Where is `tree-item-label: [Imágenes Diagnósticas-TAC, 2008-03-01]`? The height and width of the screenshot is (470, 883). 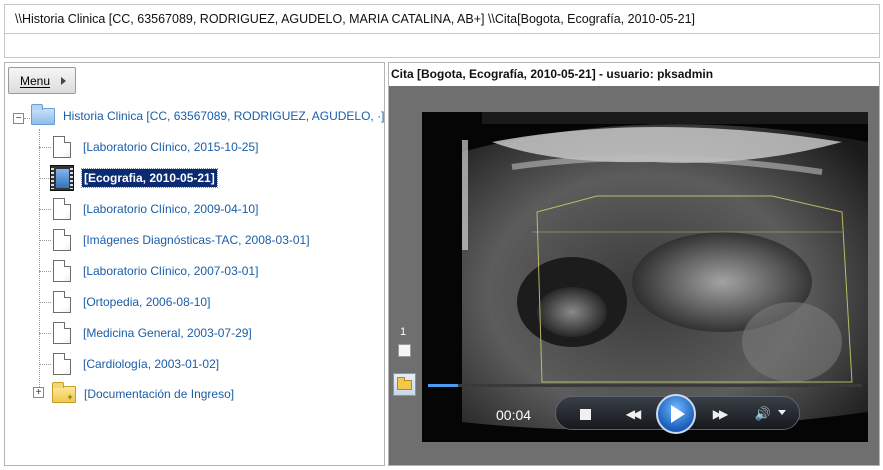 tree-item-label: [Imágenes Diagnósticas-TAC, 2008-03-01] is located at coordinates (196, 240).